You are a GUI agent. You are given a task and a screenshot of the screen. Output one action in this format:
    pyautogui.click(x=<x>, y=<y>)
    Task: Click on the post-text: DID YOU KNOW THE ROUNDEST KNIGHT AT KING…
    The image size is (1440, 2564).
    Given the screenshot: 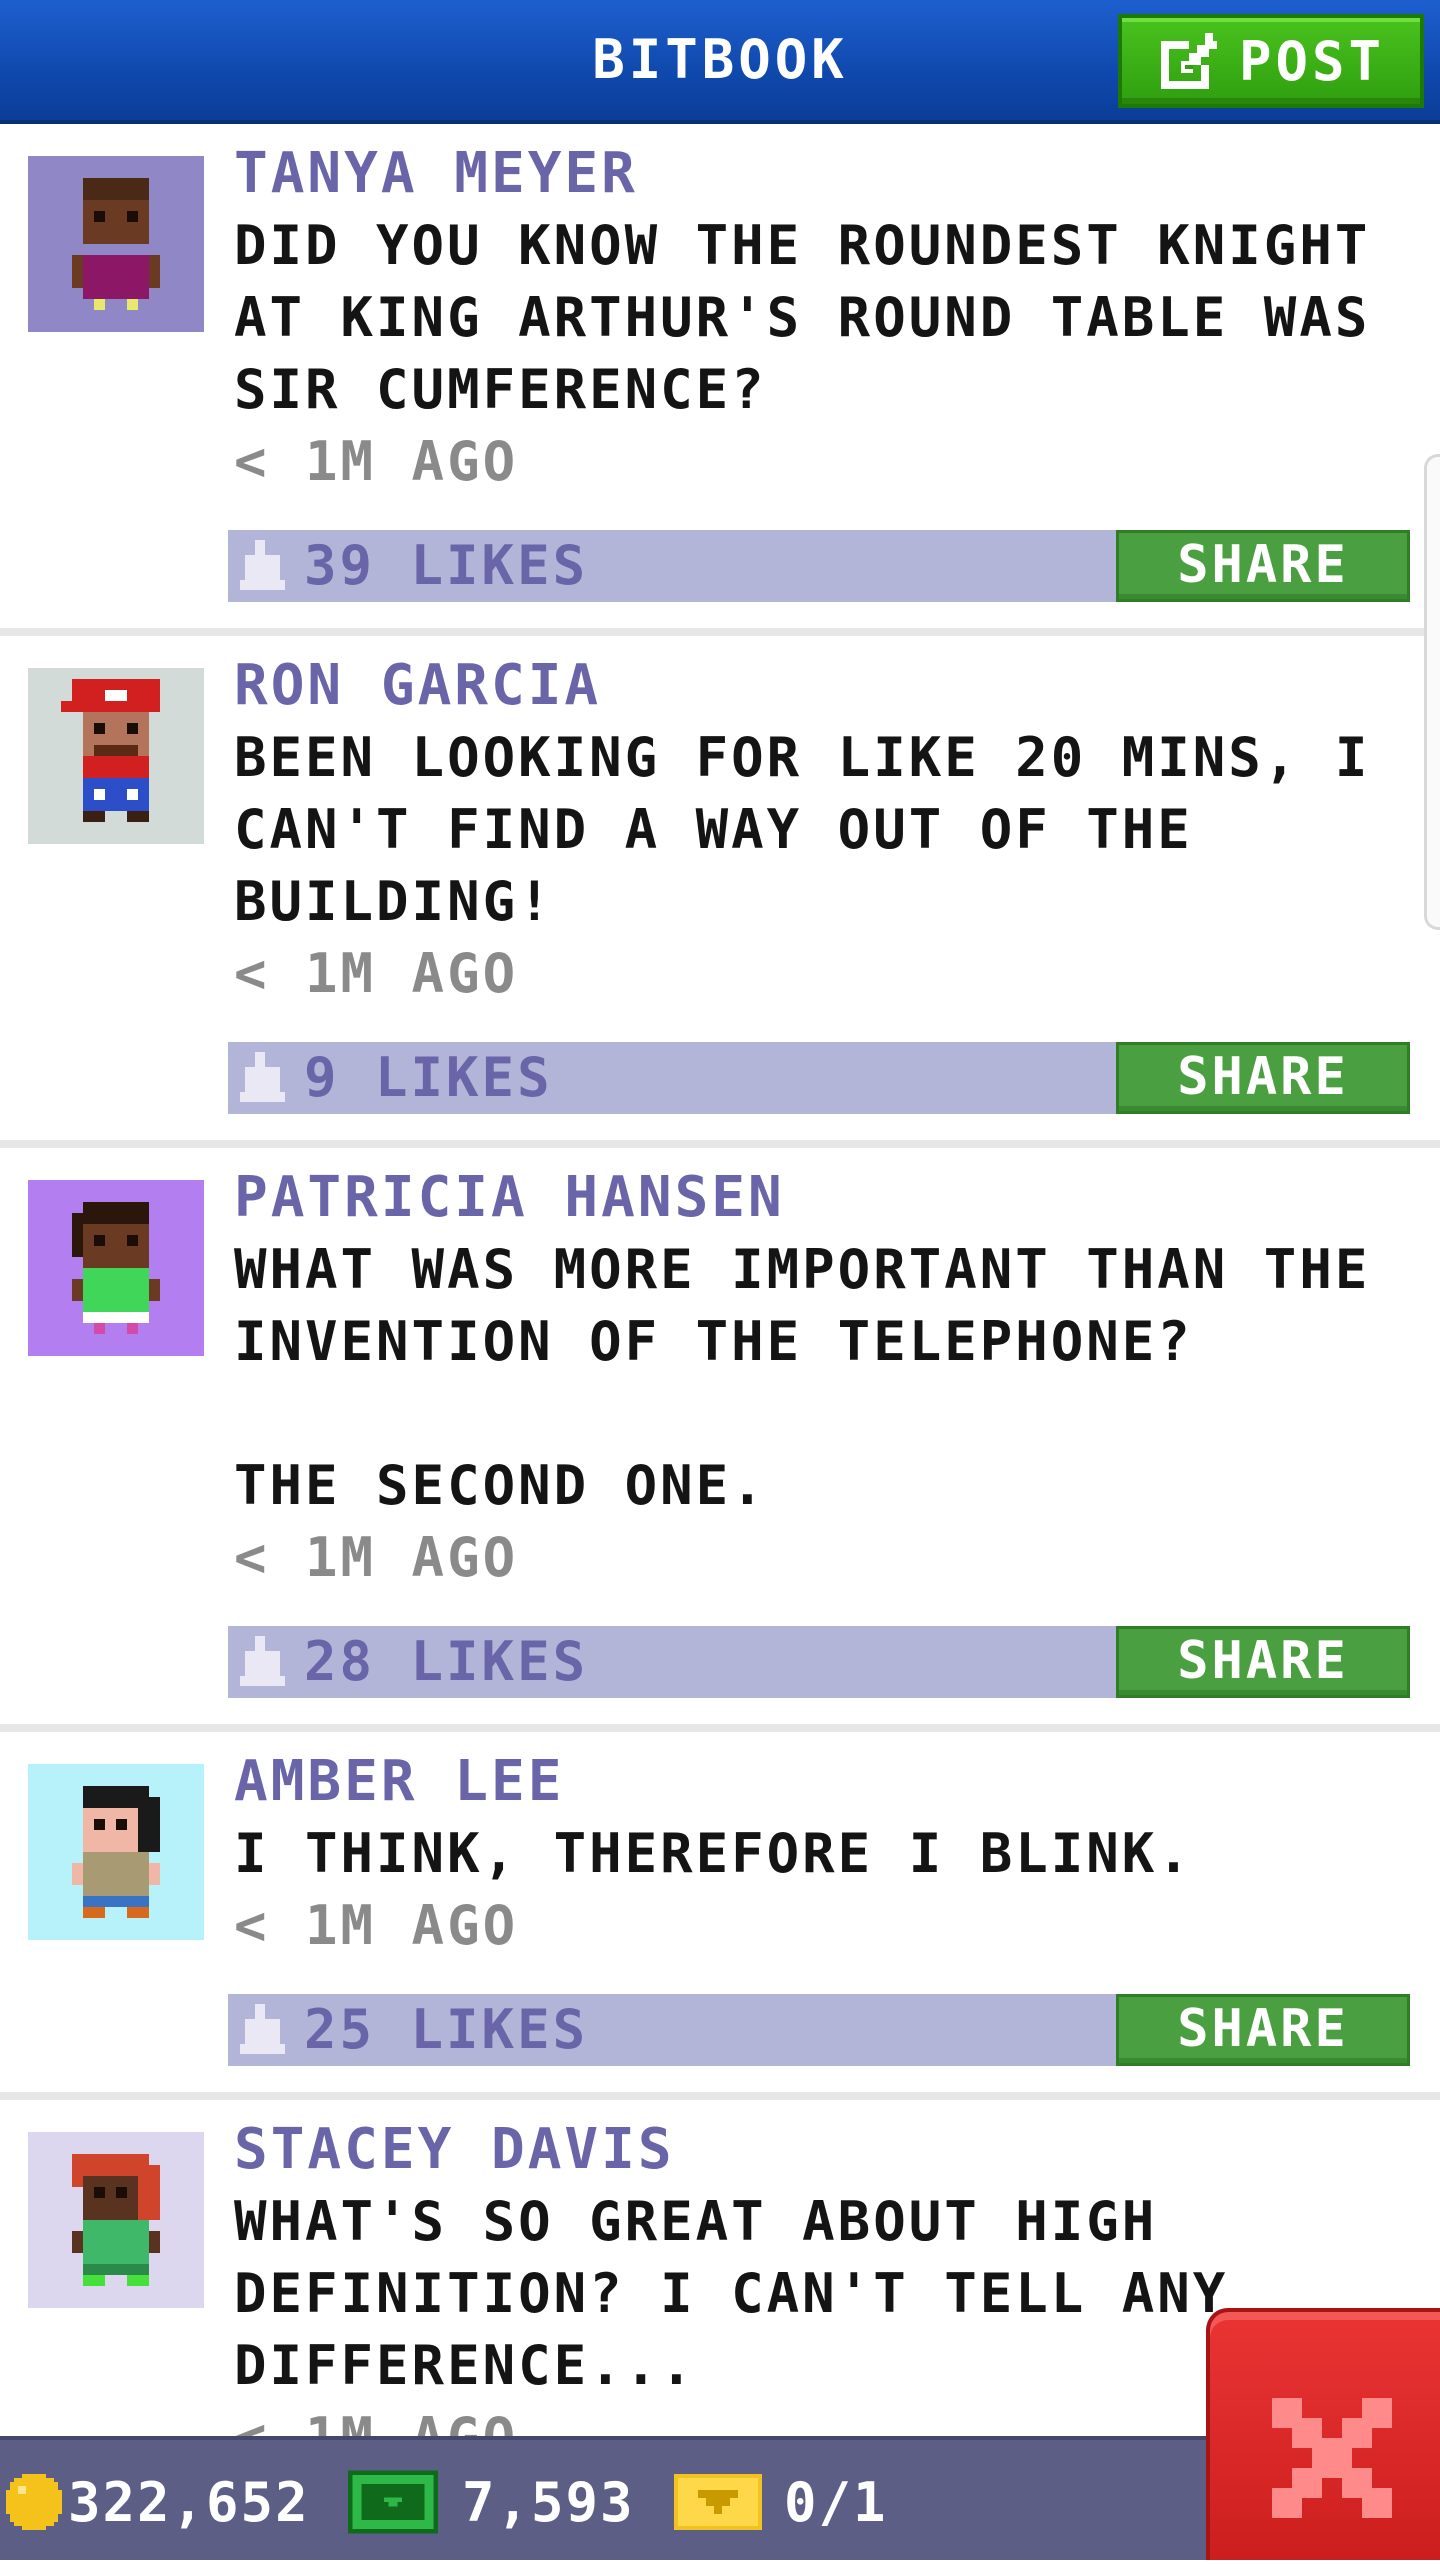 What is the action you would take?
    pyautogui.click(x=820, y=317)
    